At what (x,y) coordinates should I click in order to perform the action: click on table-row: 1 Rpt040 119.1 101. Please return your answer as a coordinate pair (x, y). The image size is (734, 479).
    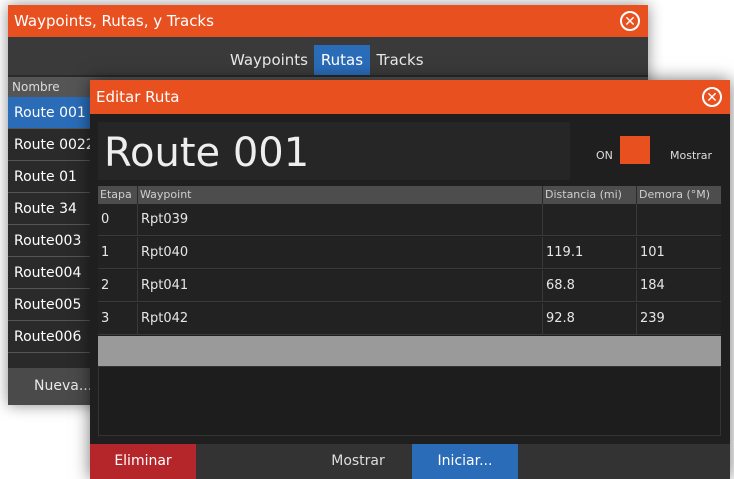
    Looking at the image, I should click on (409, 253).